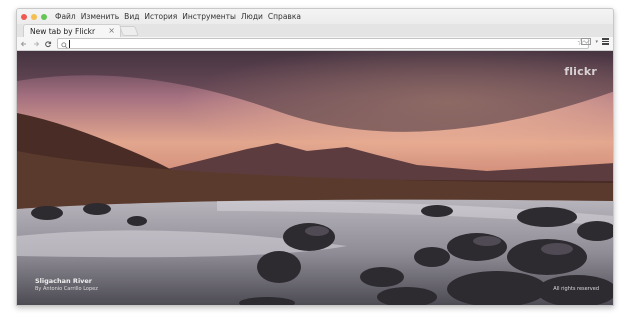 This screenshot has width=630, height=329. What do you see at coordinates (23, 44) in the screenshot?
I see `back-arrow-icon` at bounding box center [23, 44].